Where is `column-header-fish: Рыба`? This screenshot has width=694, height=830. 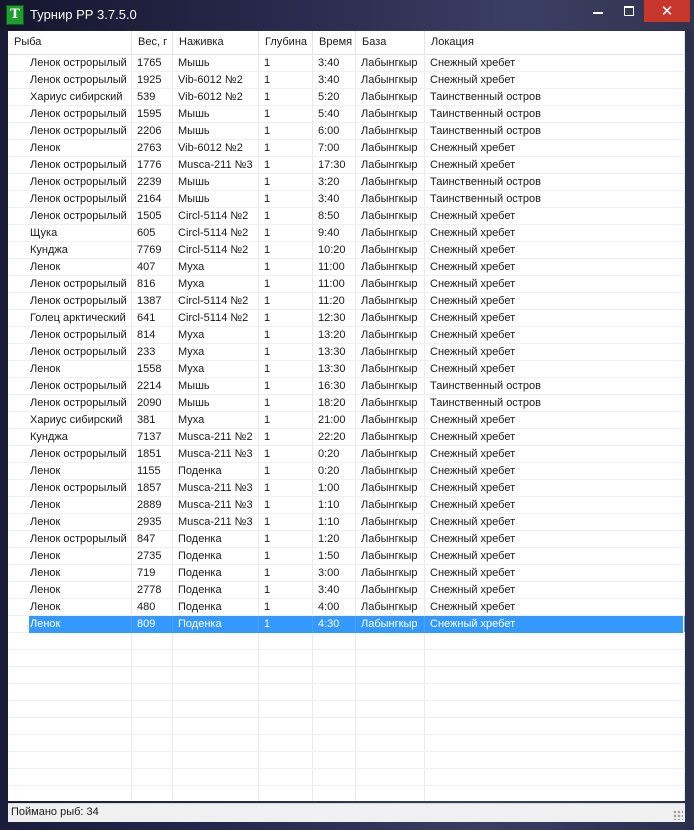
column-header-fish: Рыба is located at coordinates (70, 42).